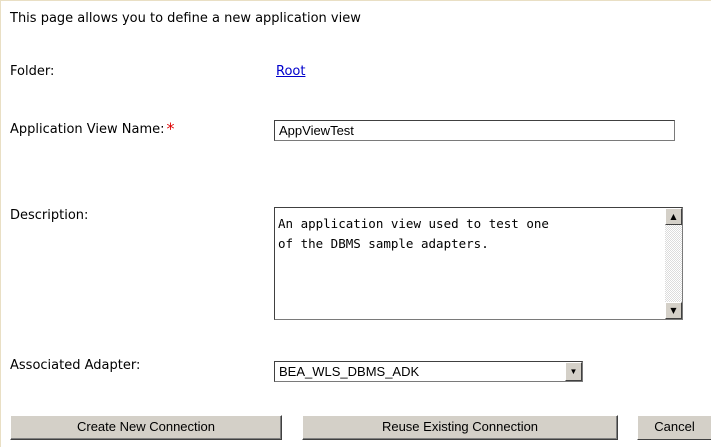  What do you see at coordinates (290, 71) in the screenshot?
I see `root-folder-link: Root` at bounding box center [290, 71].